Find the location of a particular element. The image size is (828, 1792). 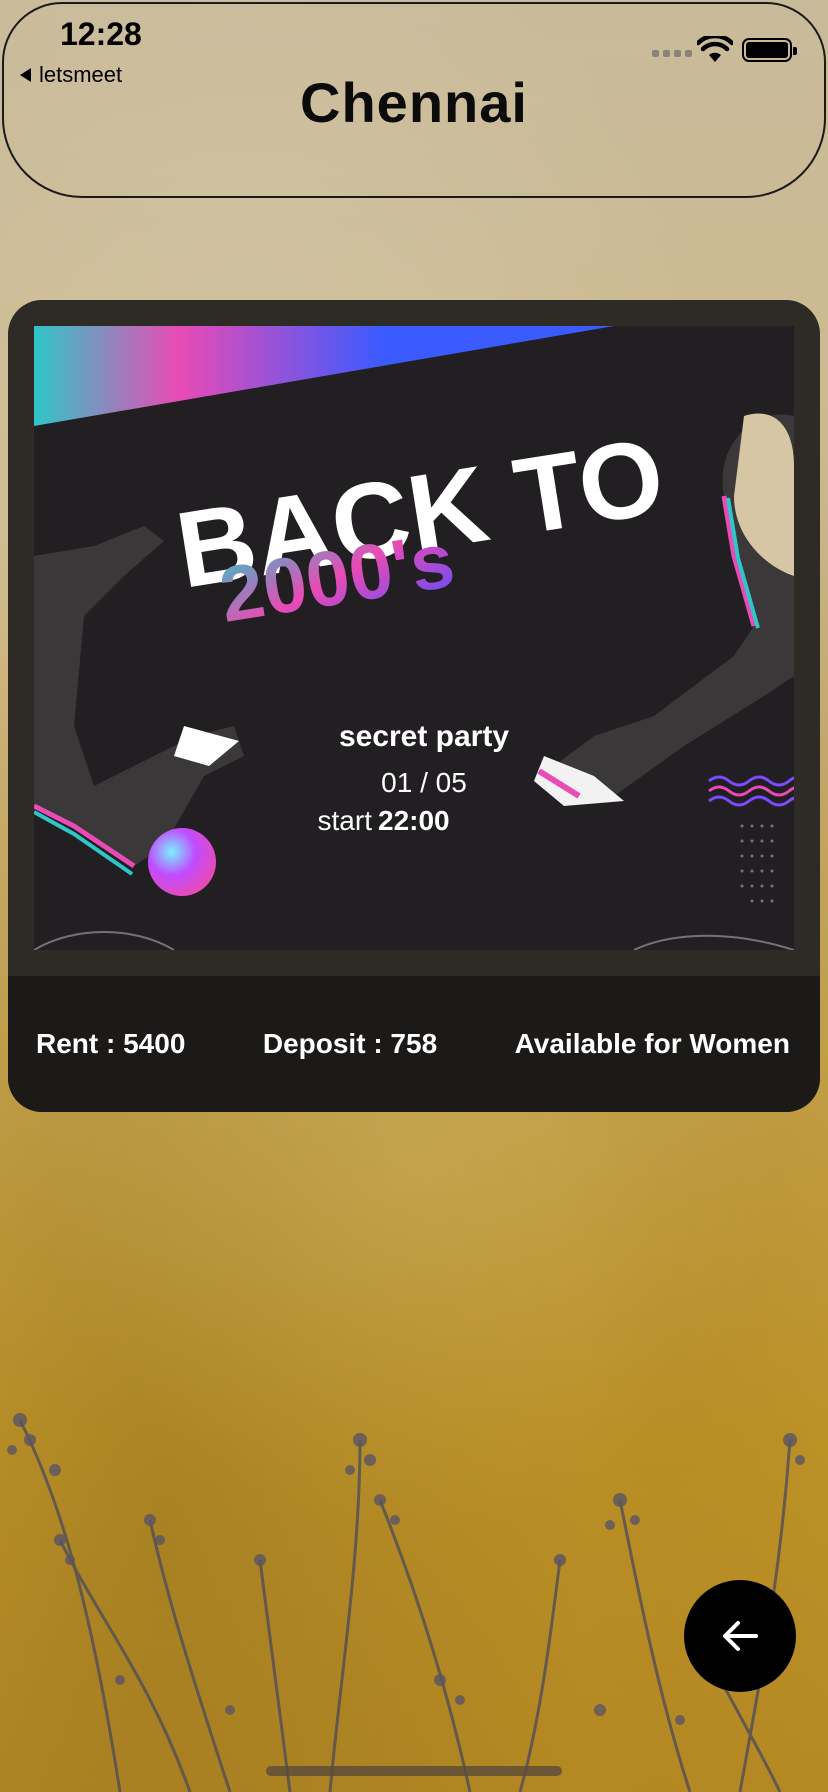

poster-date: 01 / 05 is located at coordinates (424, 782).